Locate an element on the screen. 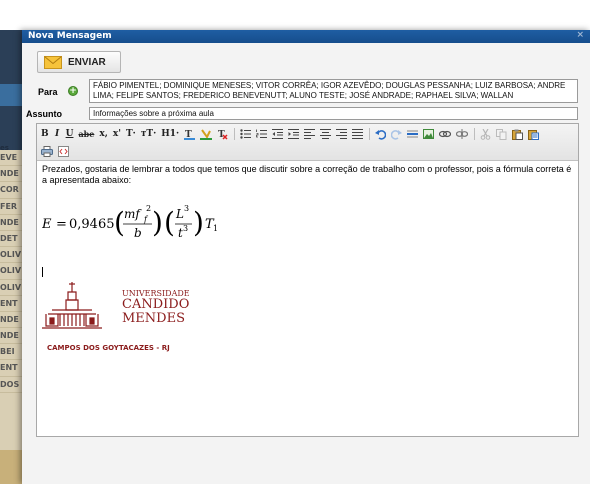  editor-toolbar: B I U abe x, x' T· тT· H1· T T is located at coordinates (307, 142).